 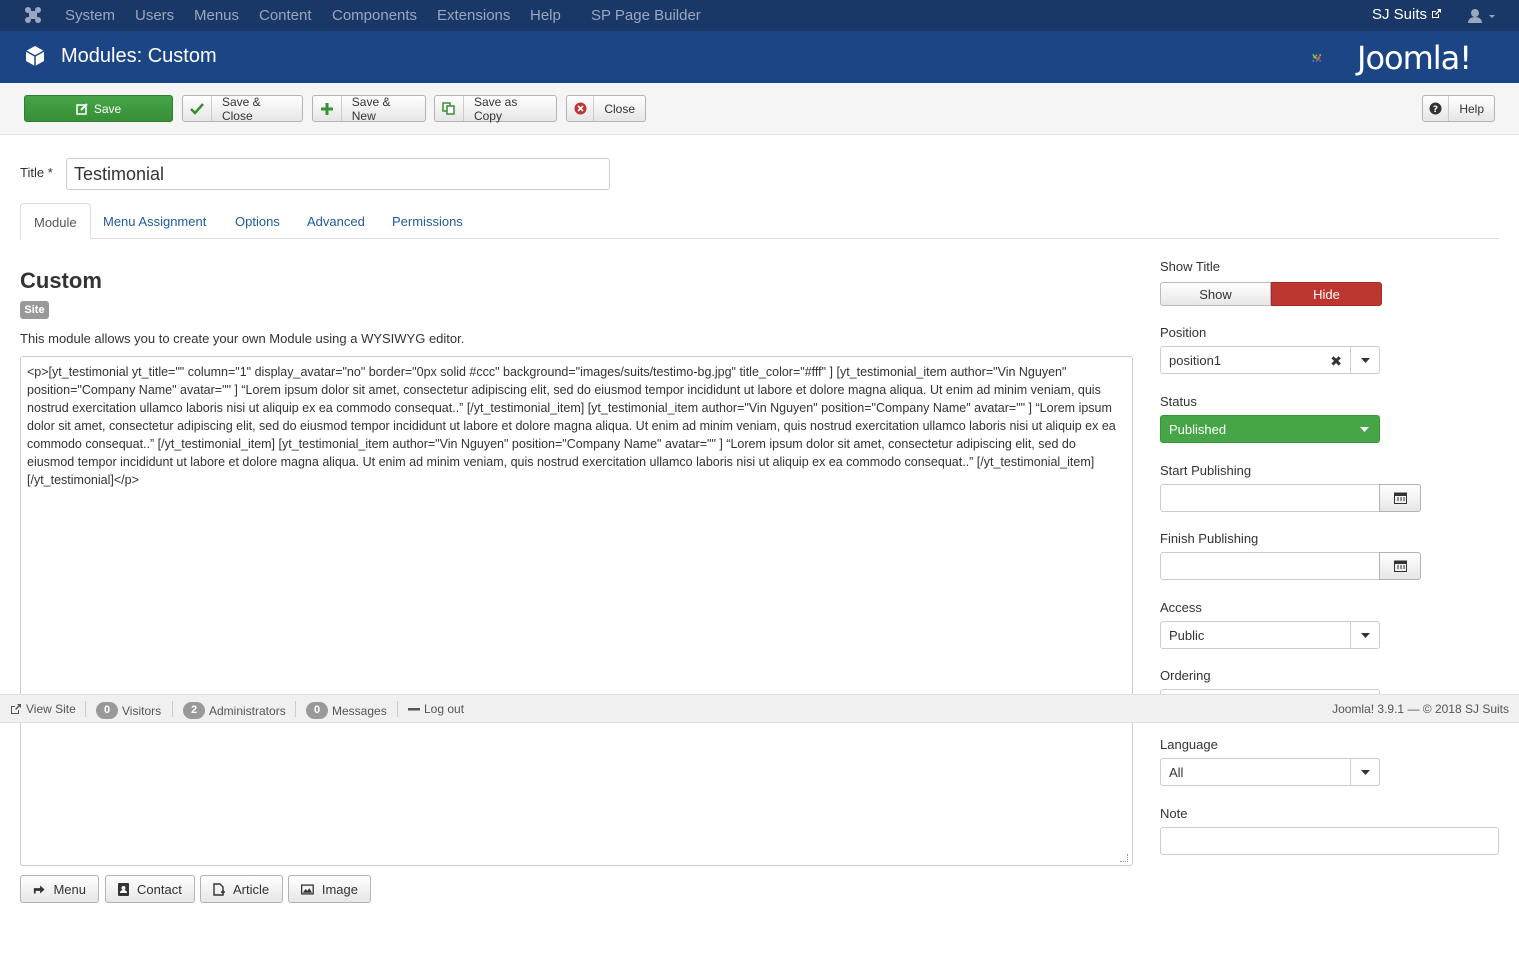 What do you see at coordinates (1420, 709) in the screenshot?
I see `version-info: Joomla! 3.9.1 — © 2018 SJ Suits` at bounding box center [1420, 709].